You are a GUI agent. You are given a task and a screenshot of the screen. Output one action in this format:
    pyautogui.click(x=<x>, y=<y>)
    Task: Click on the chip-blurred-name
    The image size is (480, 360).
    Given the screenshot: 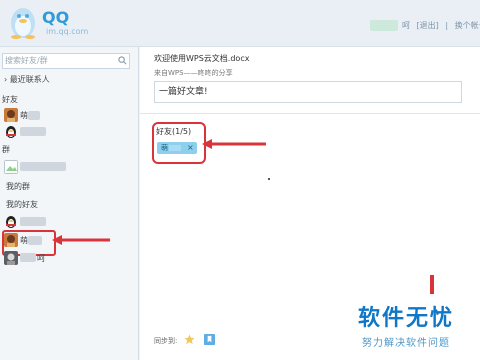 What is the action you would take?
    pyautogui.click(x=175, y=148)
    